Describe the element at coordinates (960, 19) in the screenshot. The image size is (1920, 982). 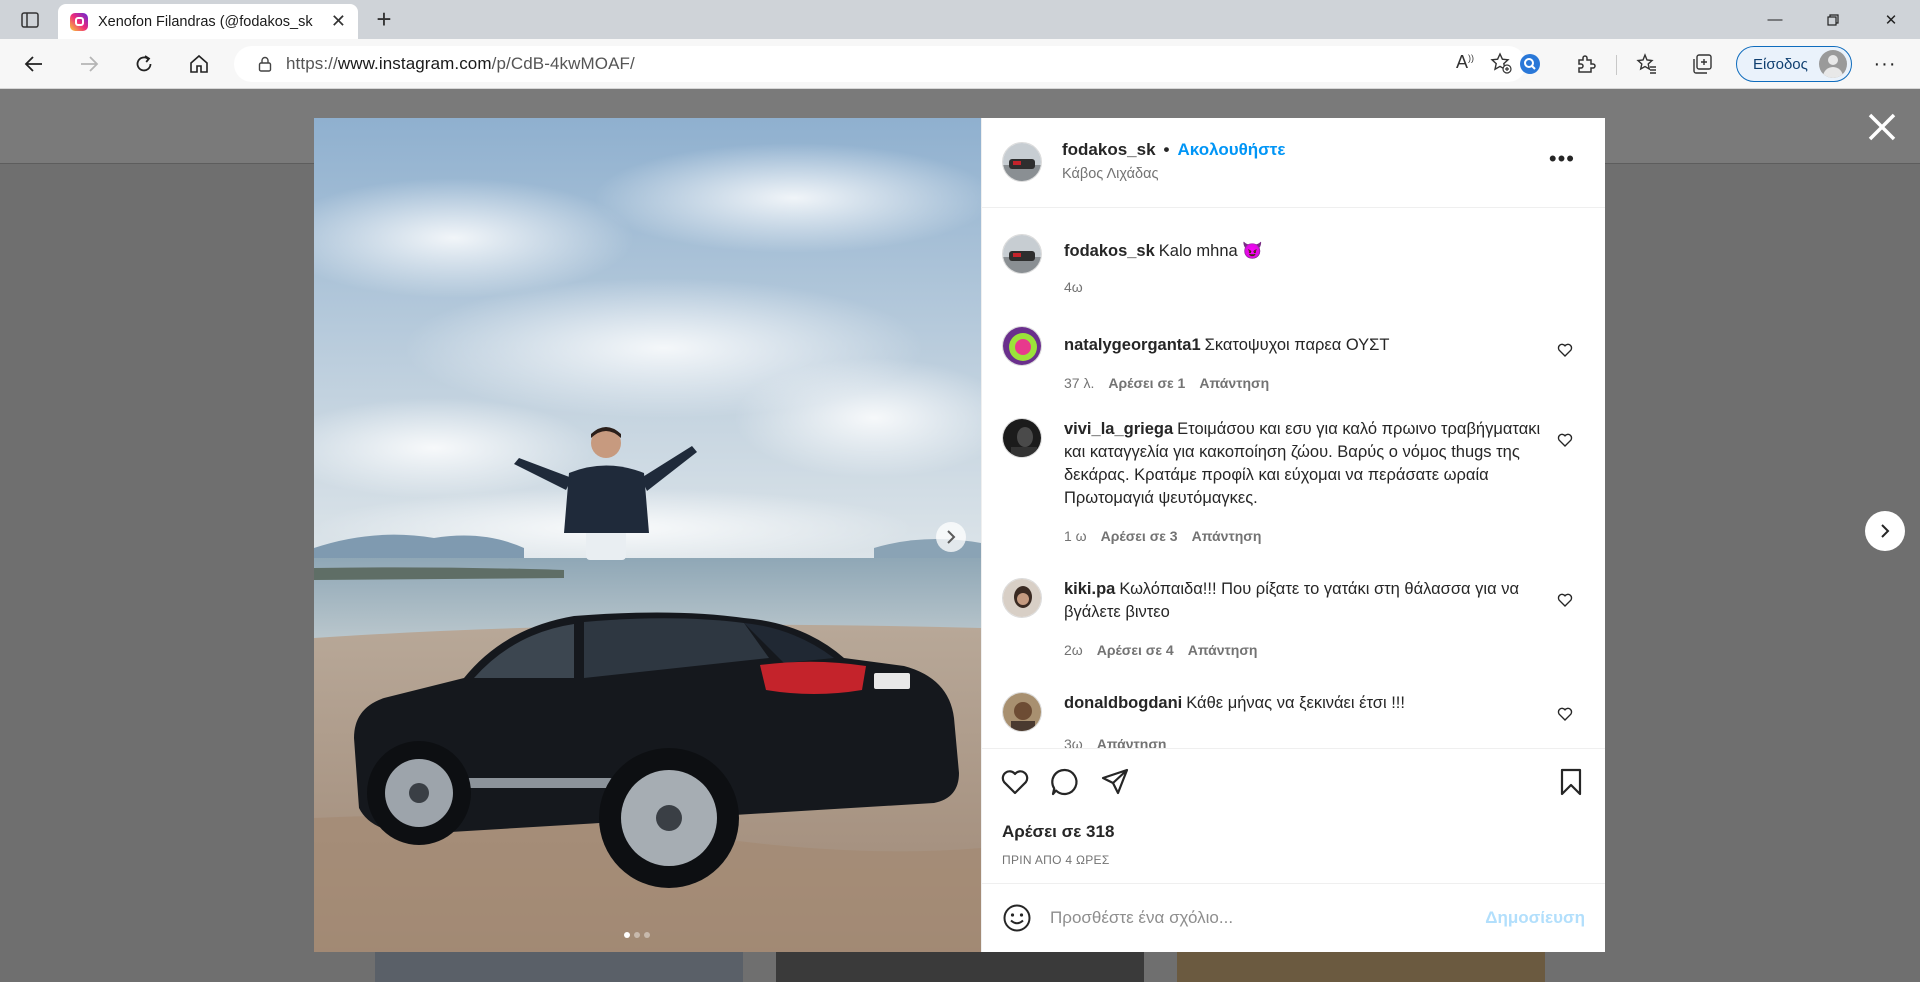
I see `browser-tab-bar: Xenofon Filandras (@fodakos_sk ✕ + — ✕` at that location.